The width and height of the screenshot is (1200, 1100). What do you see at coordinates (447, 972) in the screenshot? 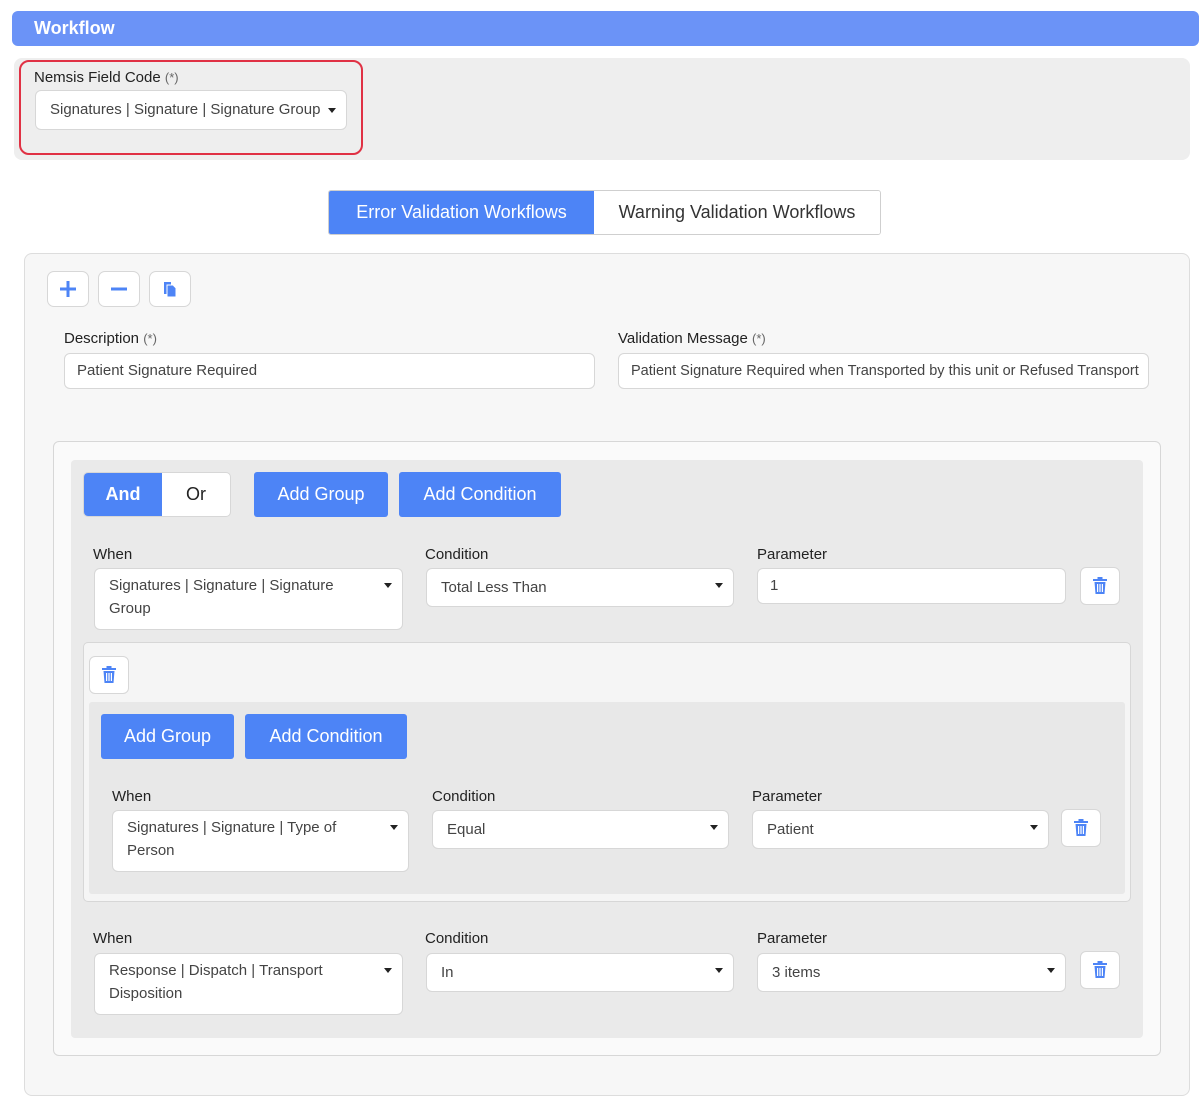
I see `condition-value: In` at bounding box center [447, 972].